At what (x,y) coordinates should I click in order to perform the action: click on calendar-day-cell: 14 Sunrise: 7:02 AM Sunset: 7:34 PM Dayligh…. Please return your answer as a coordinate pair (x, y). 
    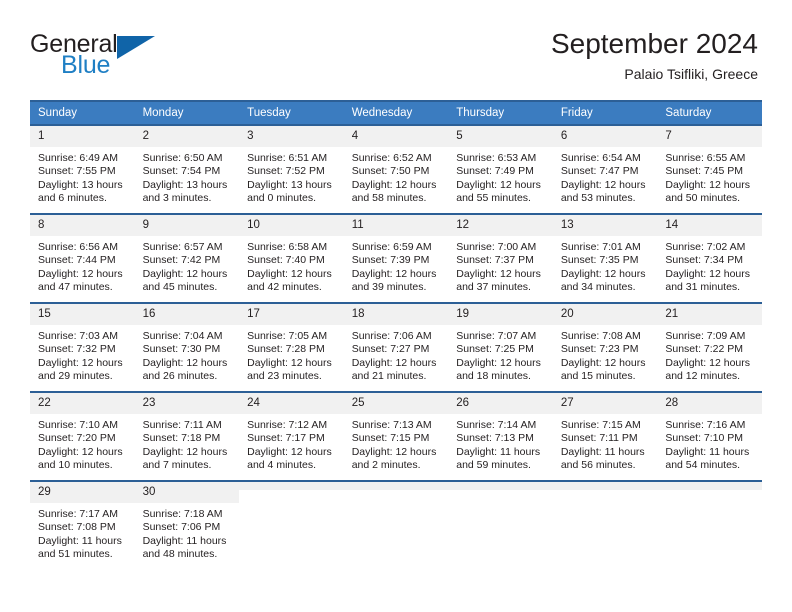
    Looking at the image, I should click on (709, 258).